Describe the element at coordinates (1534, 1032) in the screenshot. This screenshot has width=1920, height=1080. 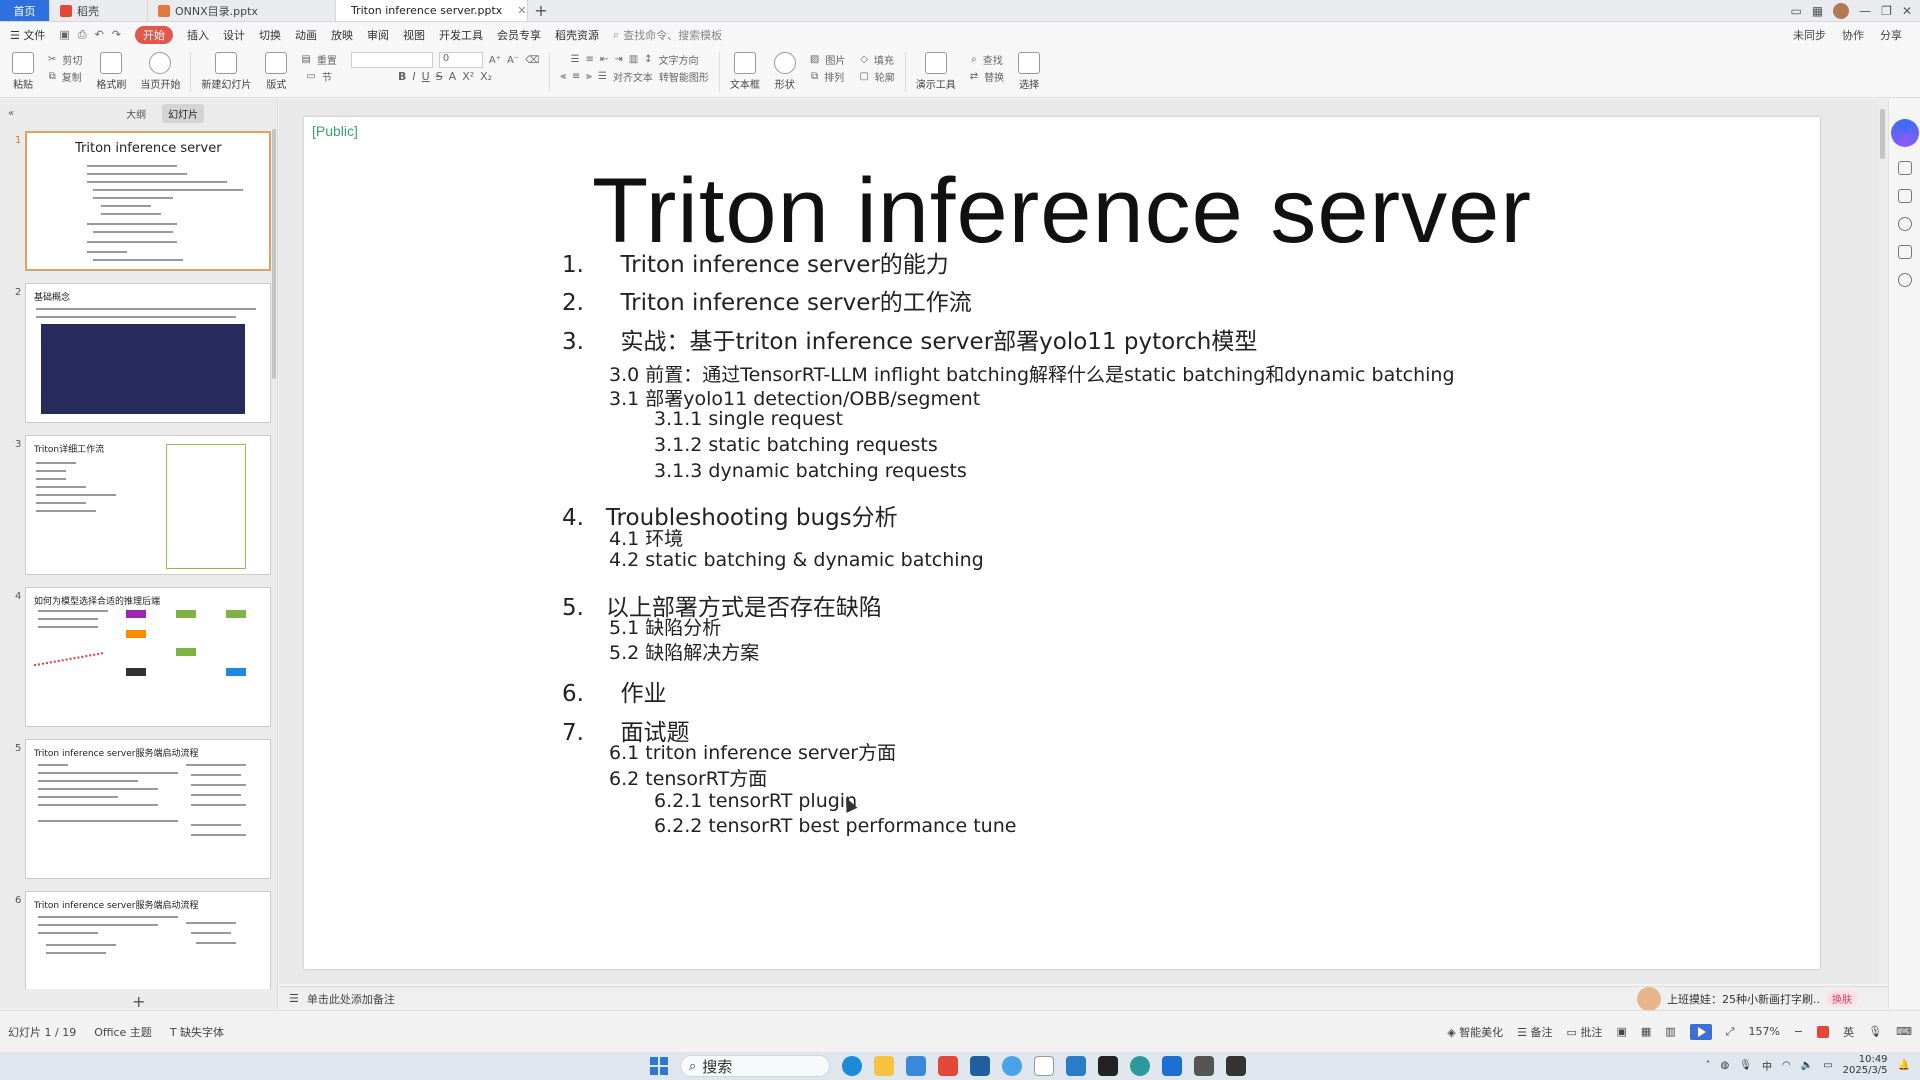
I see `notes-toggle: ☰ 备注` at that location.